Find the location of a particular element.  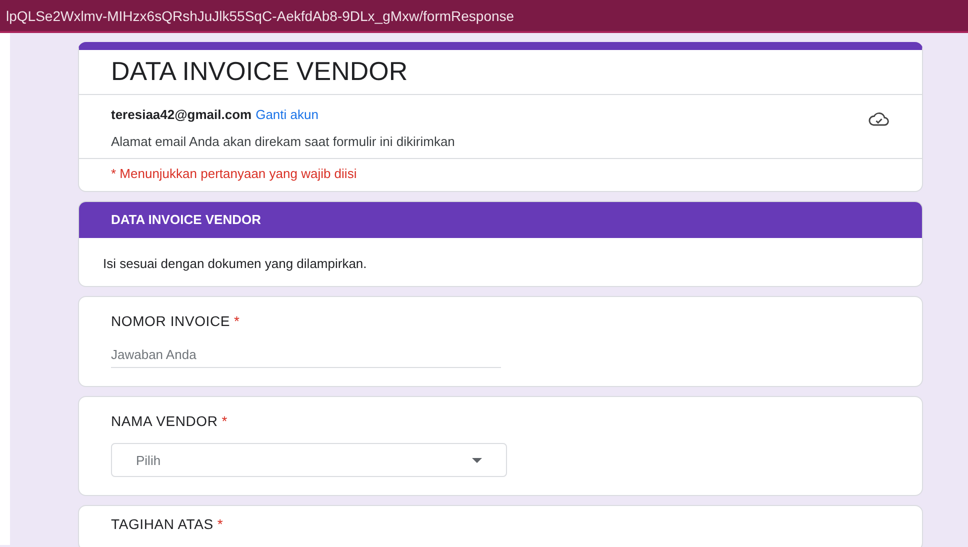

dropdown-select: Pilih is located at coordinates (309, 460).